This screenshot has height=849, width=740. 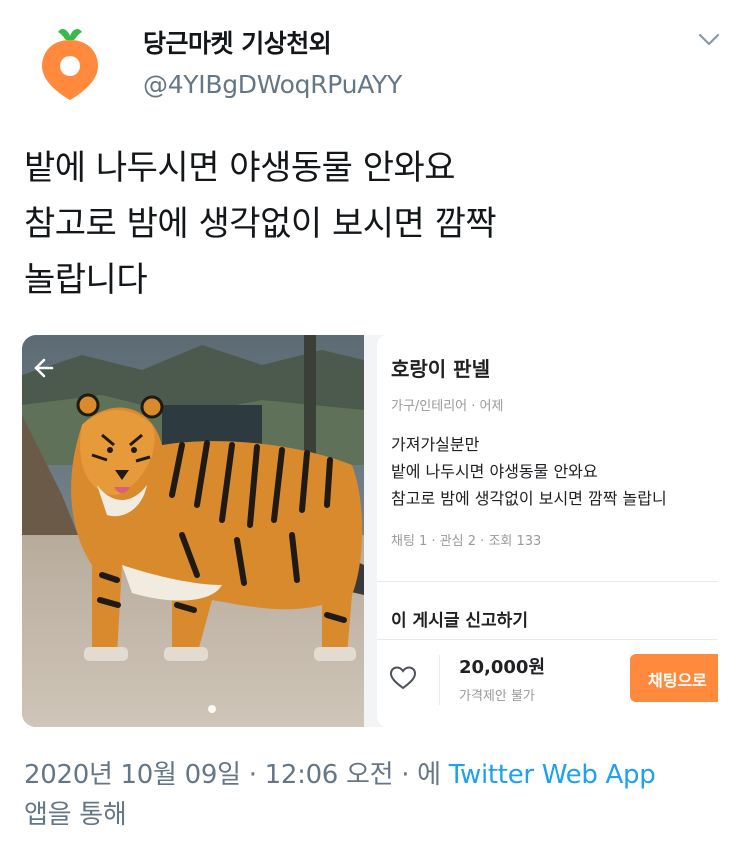 I want to click on tweet-text-line: 밭에 나두시면 야생동물 안와요, so click(x=240, y=168).